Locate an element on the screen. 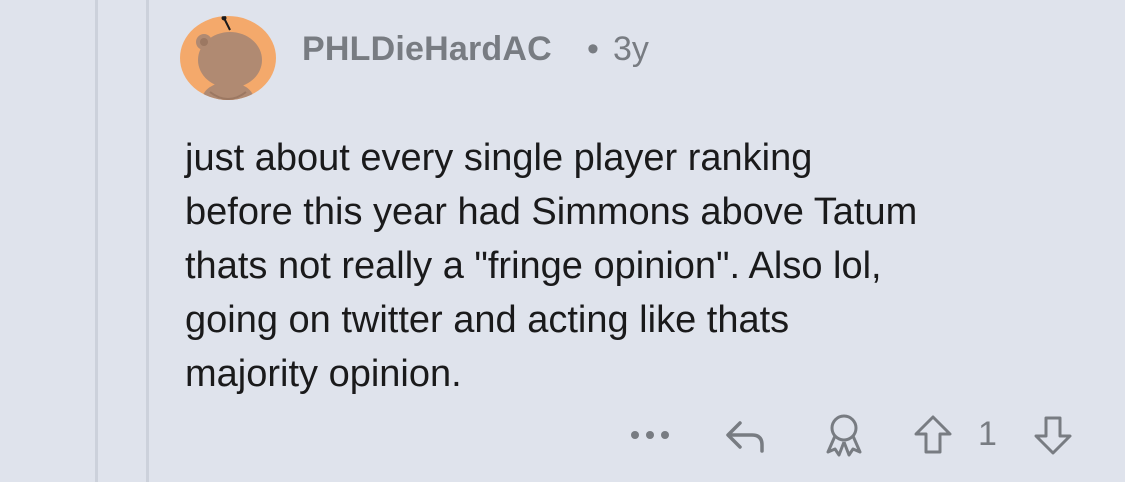  vote-score: 1 is located at coordinates (987, 434).